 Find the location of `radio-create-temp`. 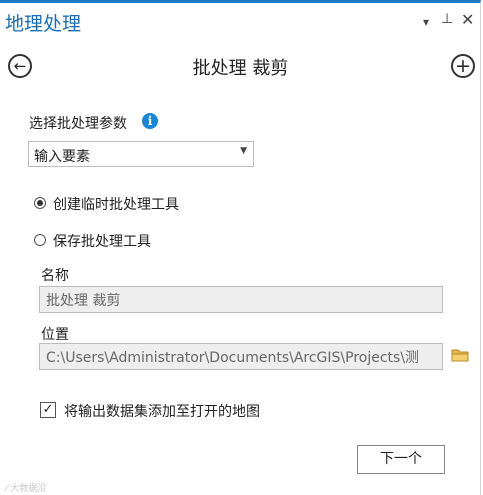

radio-create-temp is located at coordinates (40, 203).